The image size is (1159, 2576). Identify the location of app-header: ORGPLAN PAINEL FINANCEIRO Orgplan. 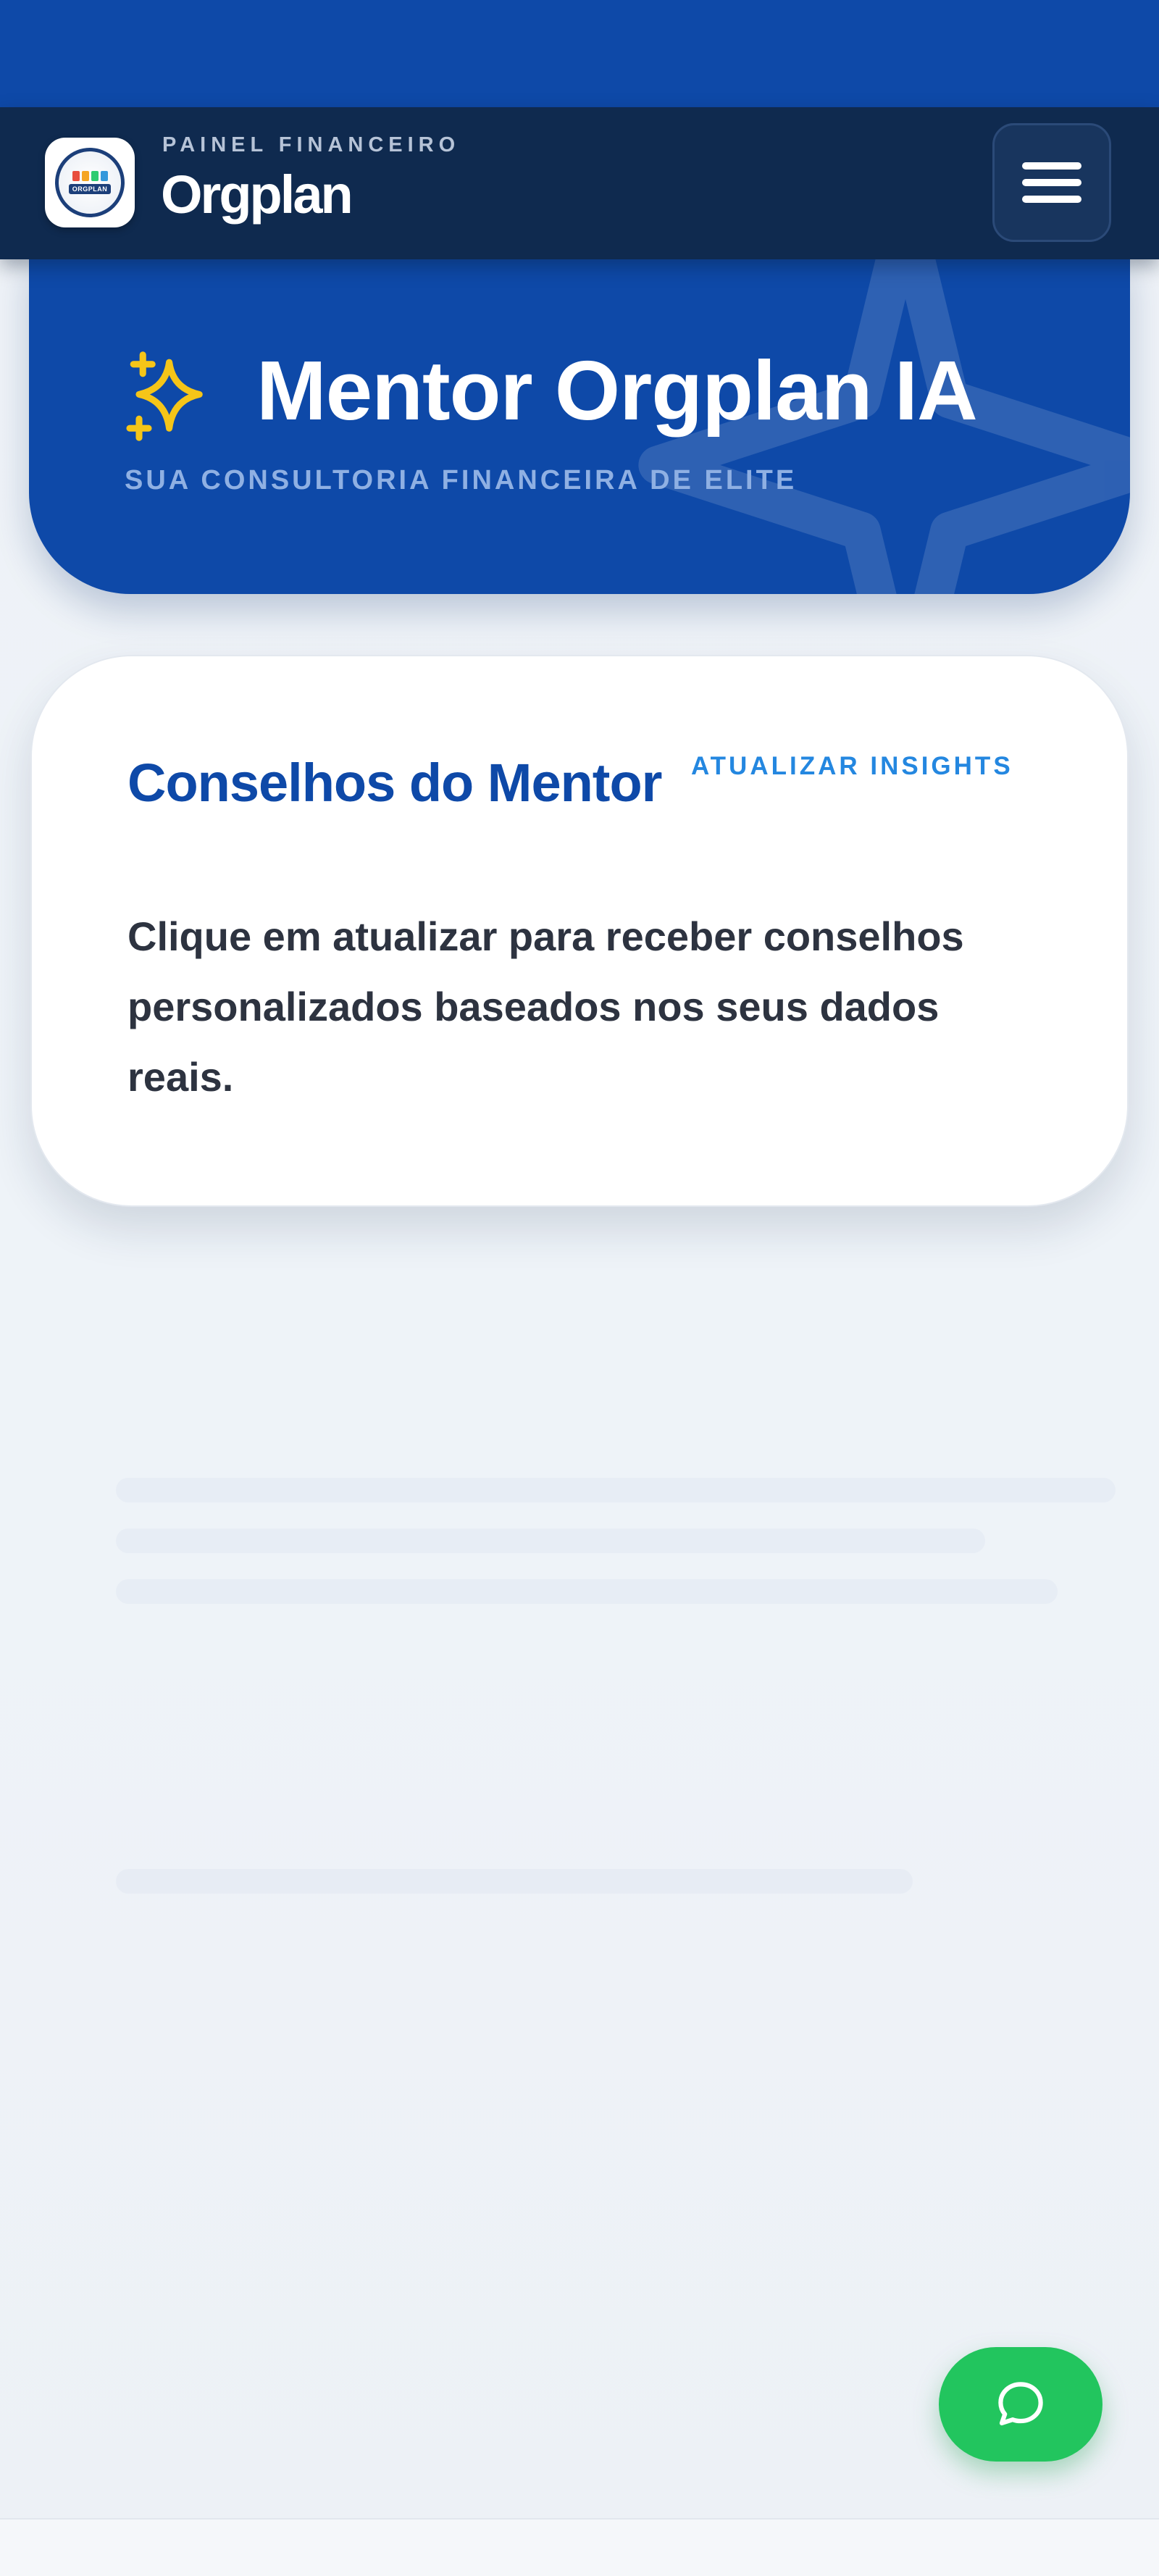
(579, 183).